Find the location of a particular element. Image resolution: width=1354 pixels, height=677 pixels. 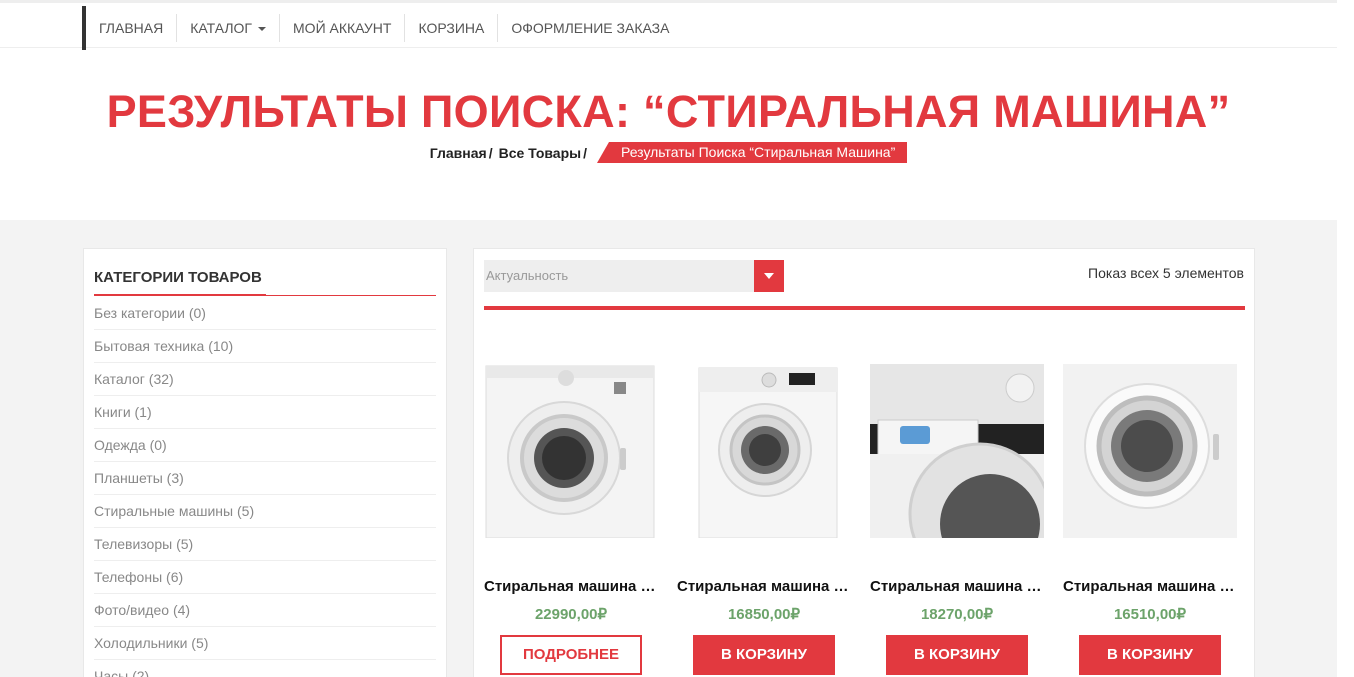

category-item: Одежда (0) is located at coordinates (265, 445).